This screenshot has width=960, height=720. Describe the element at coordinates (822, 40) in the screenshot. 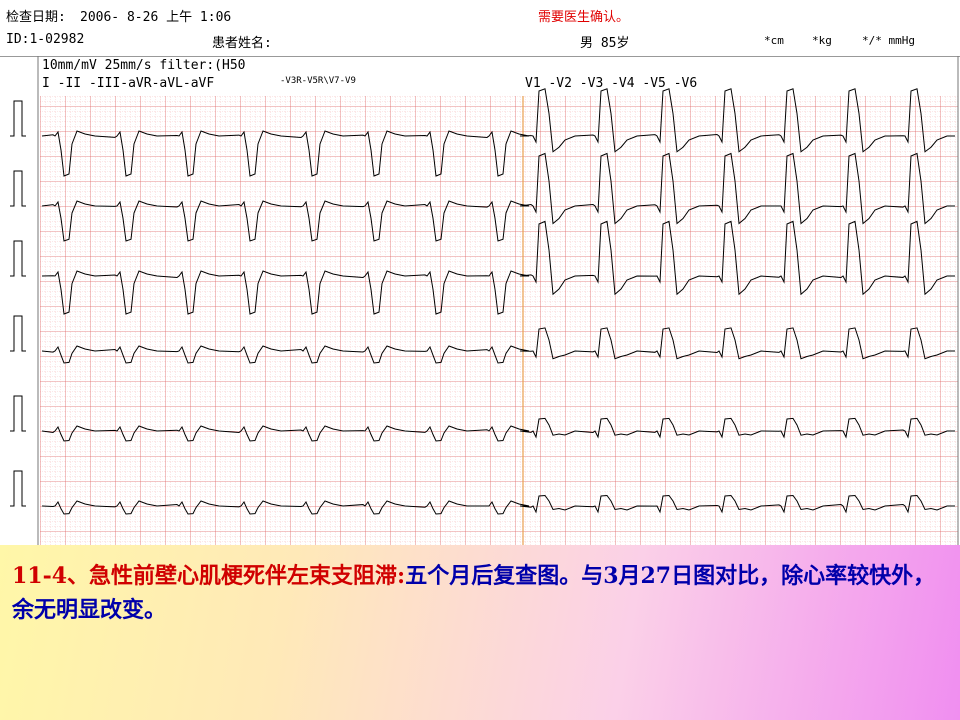

I see `weight-unit: *kg` at that location.